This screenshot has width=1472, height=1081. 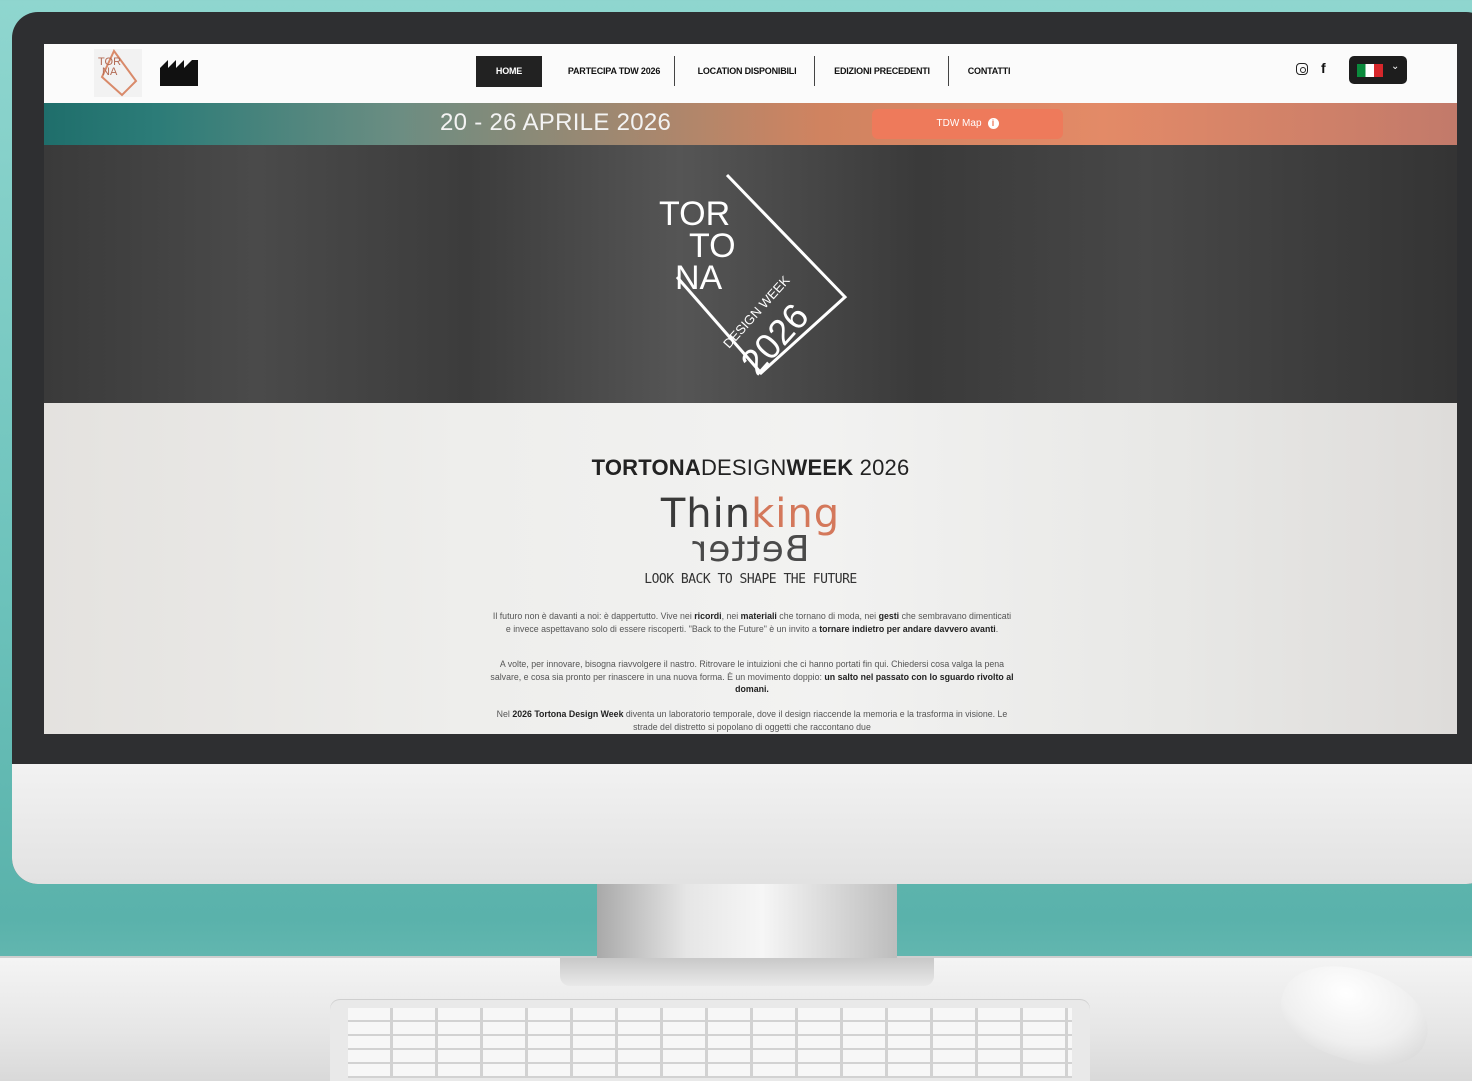 What do you see at coordinates (989, 71) in the screenshot?
I see `nav-contatti: CONTATTI` at bounding box center [989, 71].